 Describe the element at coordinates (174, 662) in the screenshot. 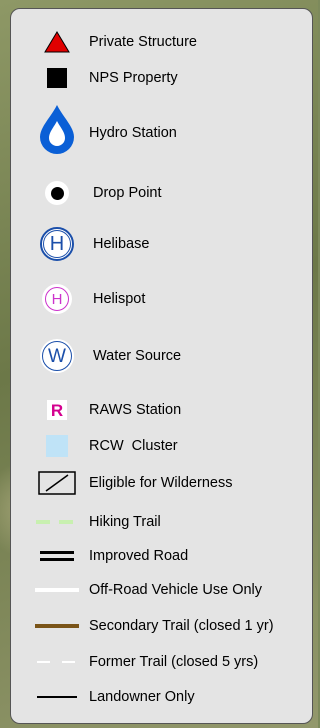

I see `legend-label: Former Trail (closed 5 yrs)` at that location.